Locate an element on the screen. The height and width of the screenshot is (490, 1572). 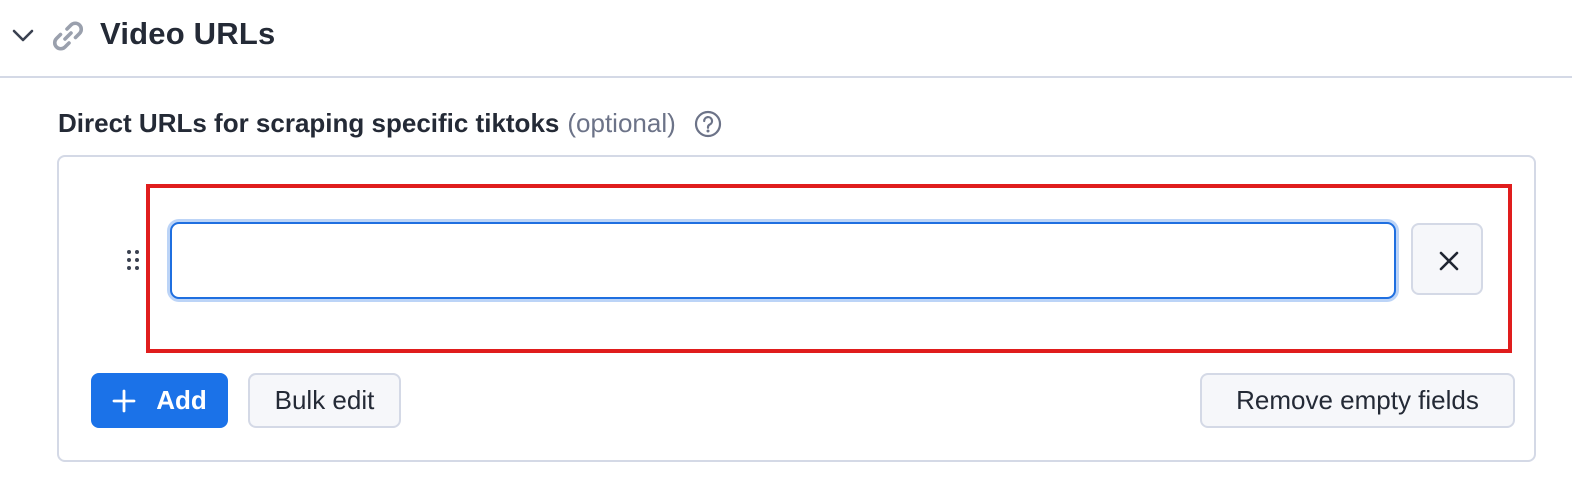
add-button: Add is located at coordinates (159, 400).